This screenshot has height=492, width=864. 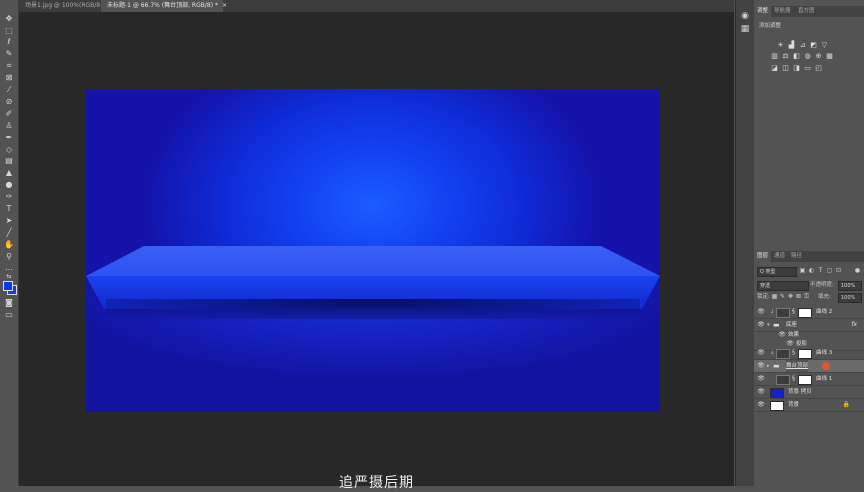 I want to click on tab-label: 场景1.jpg @ 100%(RGB/8#) *, so click(x=69, y=5).